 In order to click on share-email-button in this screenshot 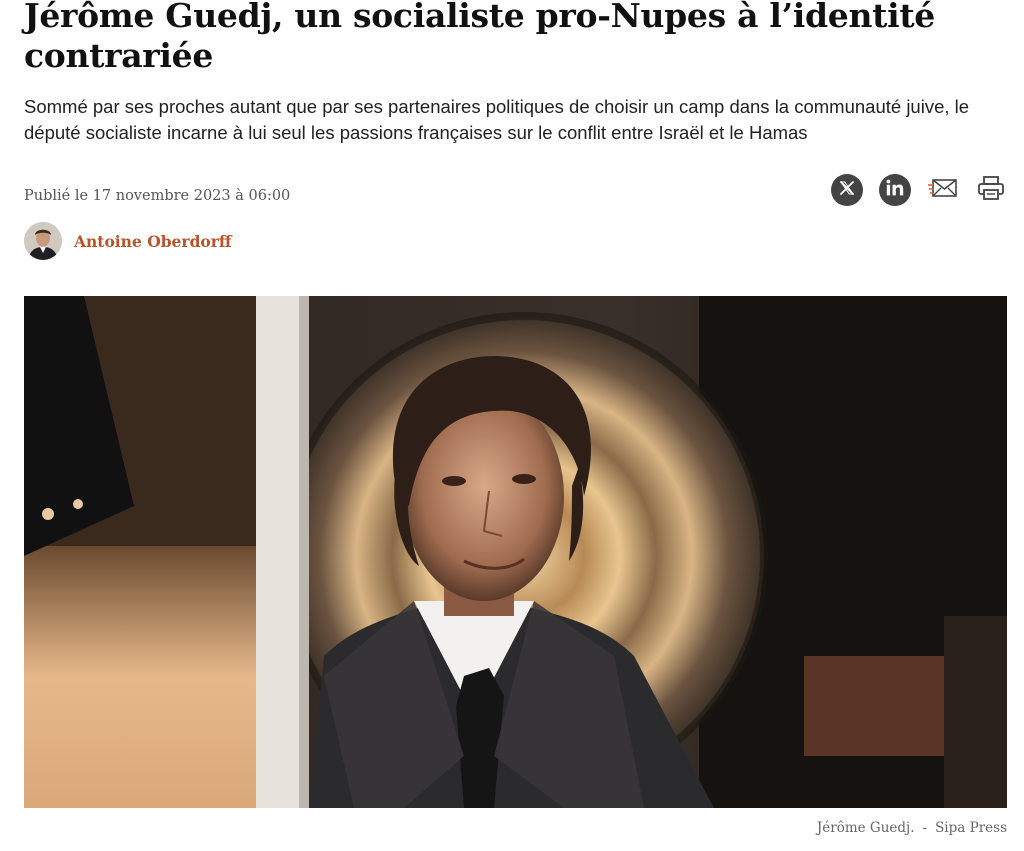, I will do `click(943, 190)`.